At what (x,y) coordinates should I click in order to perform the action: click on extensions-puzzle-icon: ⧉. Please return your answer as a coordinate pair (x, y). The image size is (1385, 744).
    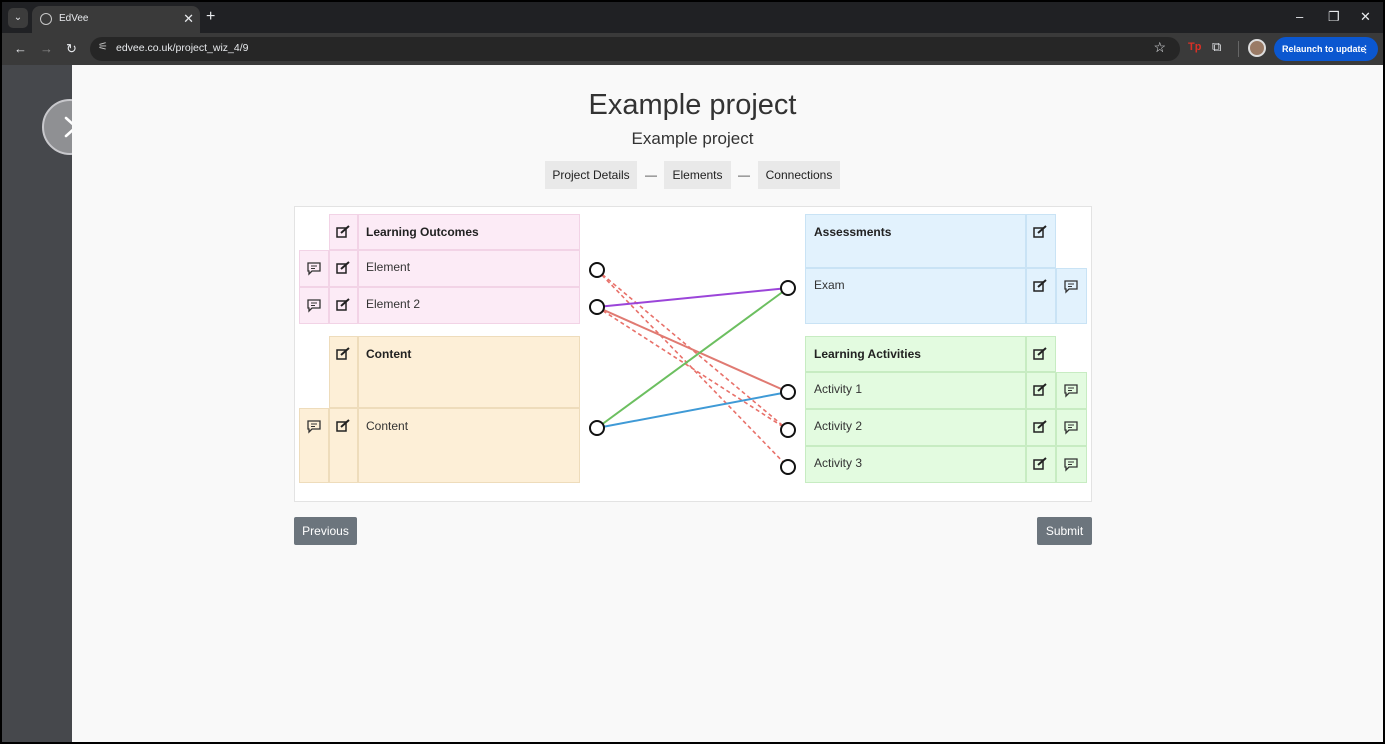
    Looking at the image, I should click on (1216, 47).